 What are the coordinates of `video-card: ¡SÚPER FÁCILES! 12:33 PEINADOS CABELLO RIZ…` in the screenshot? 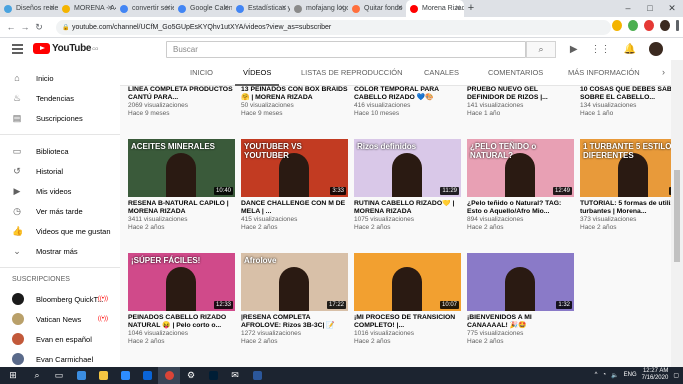 It's located at (181, 299).